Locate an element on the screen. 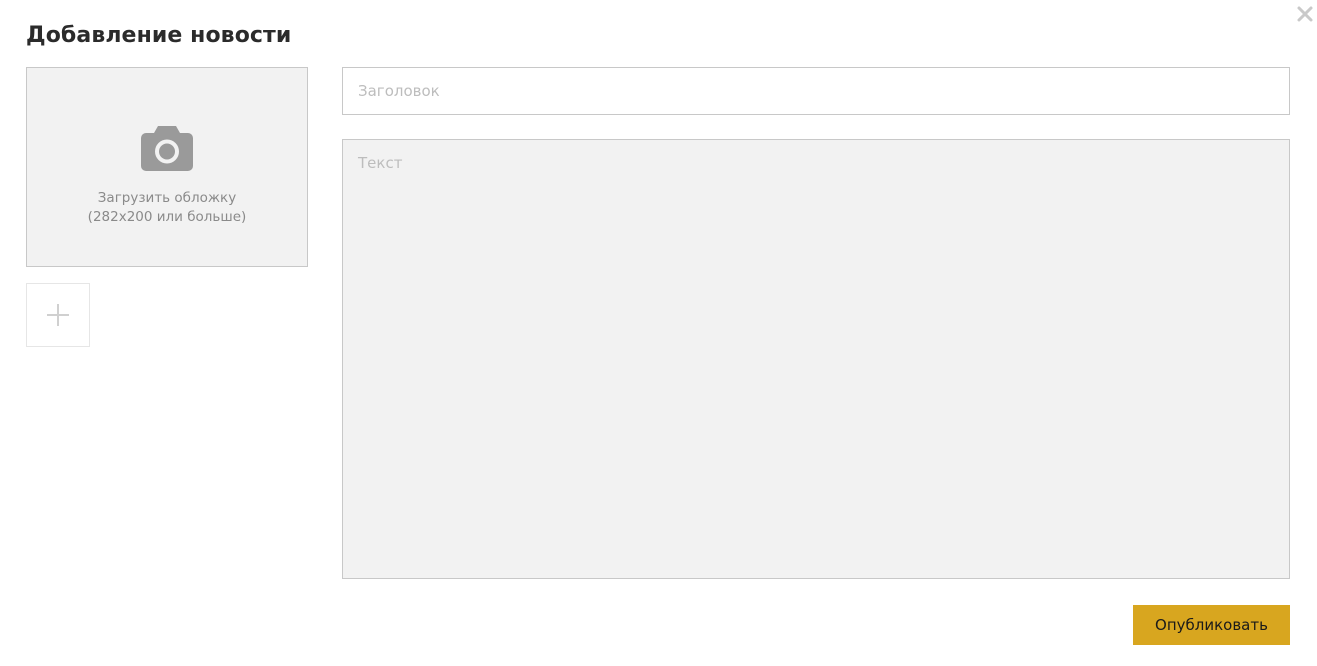 Image resolution: width=1317 pixels, height=666 pixels. modal-title: Добавление новости is located at coordinates (159, 35).